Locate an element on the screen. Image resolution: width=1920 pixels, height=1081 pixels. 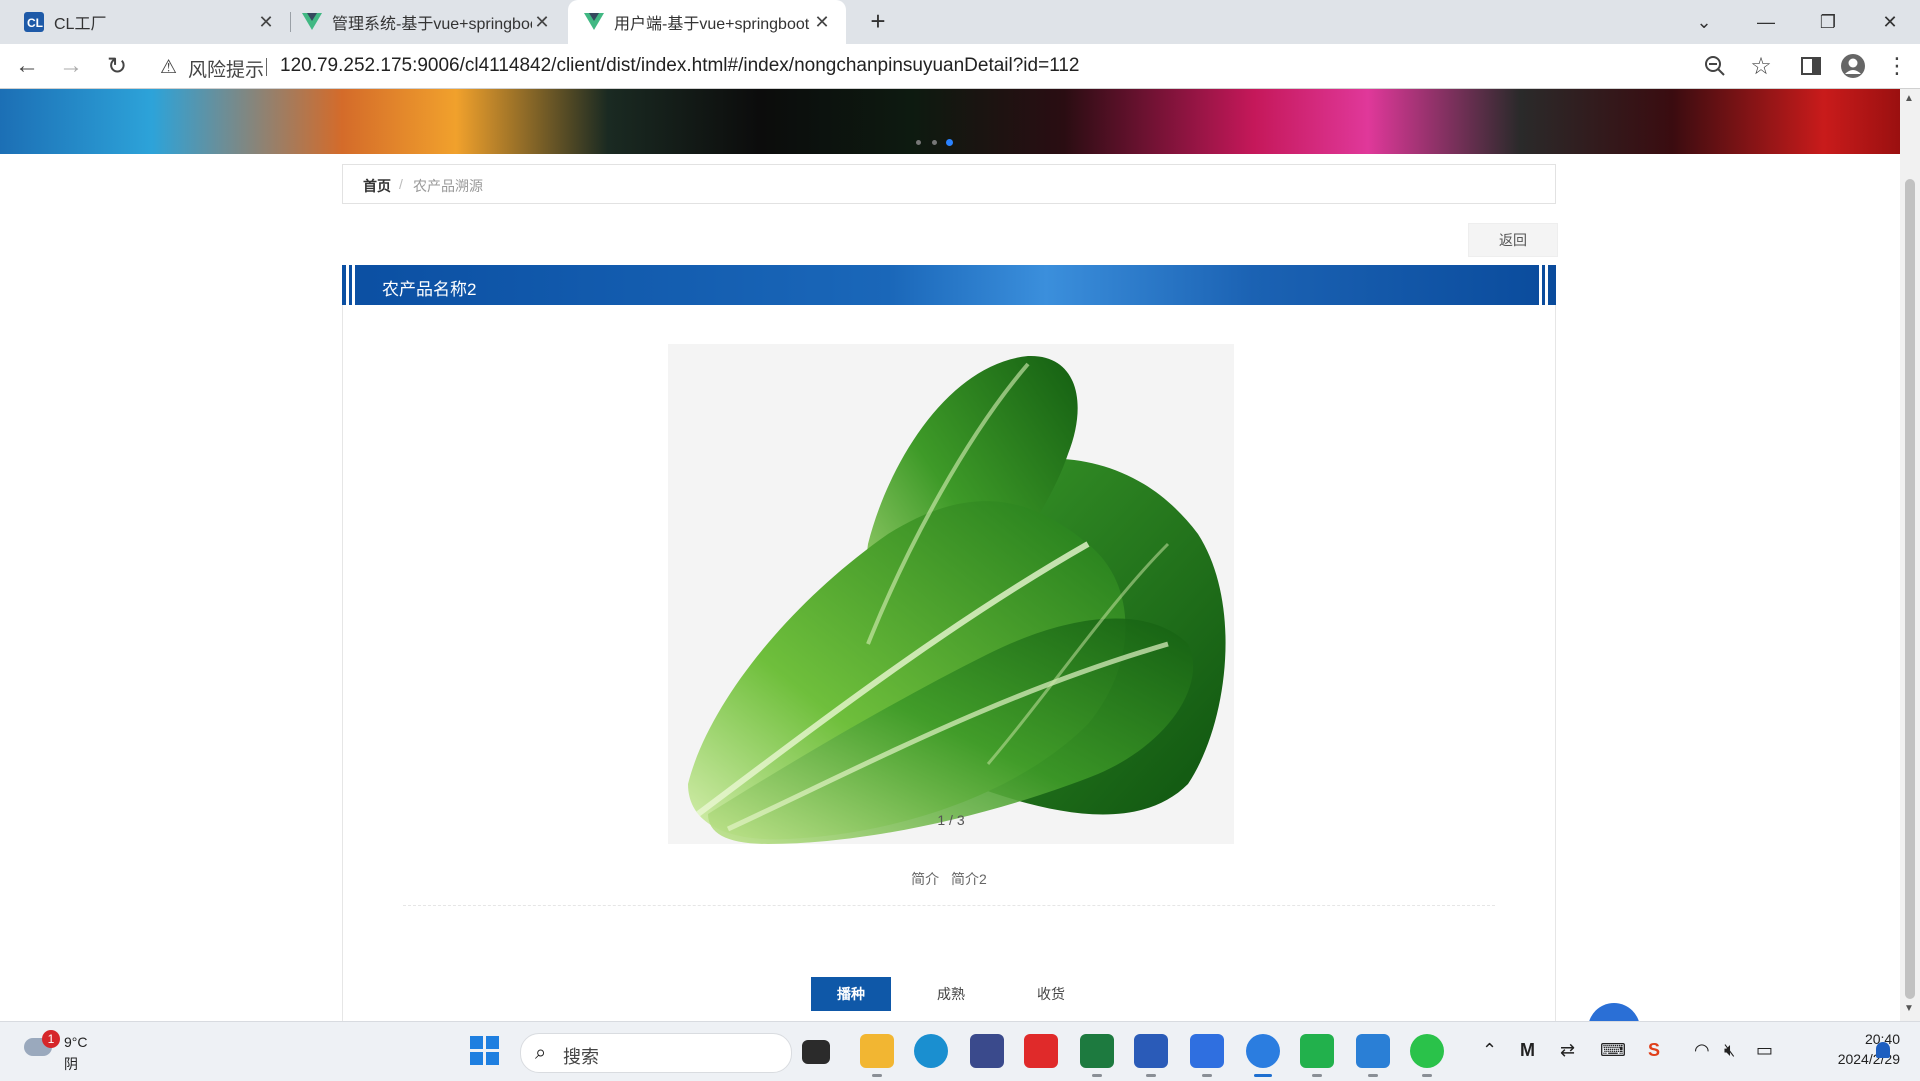
notification-bell-icon is located at coordinates (1883, 1050).